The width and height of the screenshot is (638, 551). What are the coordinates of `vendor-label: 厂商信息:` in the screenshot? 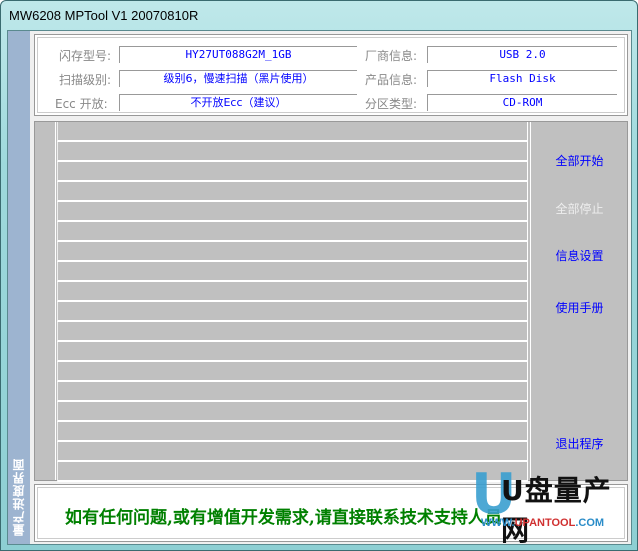 It's located at (391, 56).